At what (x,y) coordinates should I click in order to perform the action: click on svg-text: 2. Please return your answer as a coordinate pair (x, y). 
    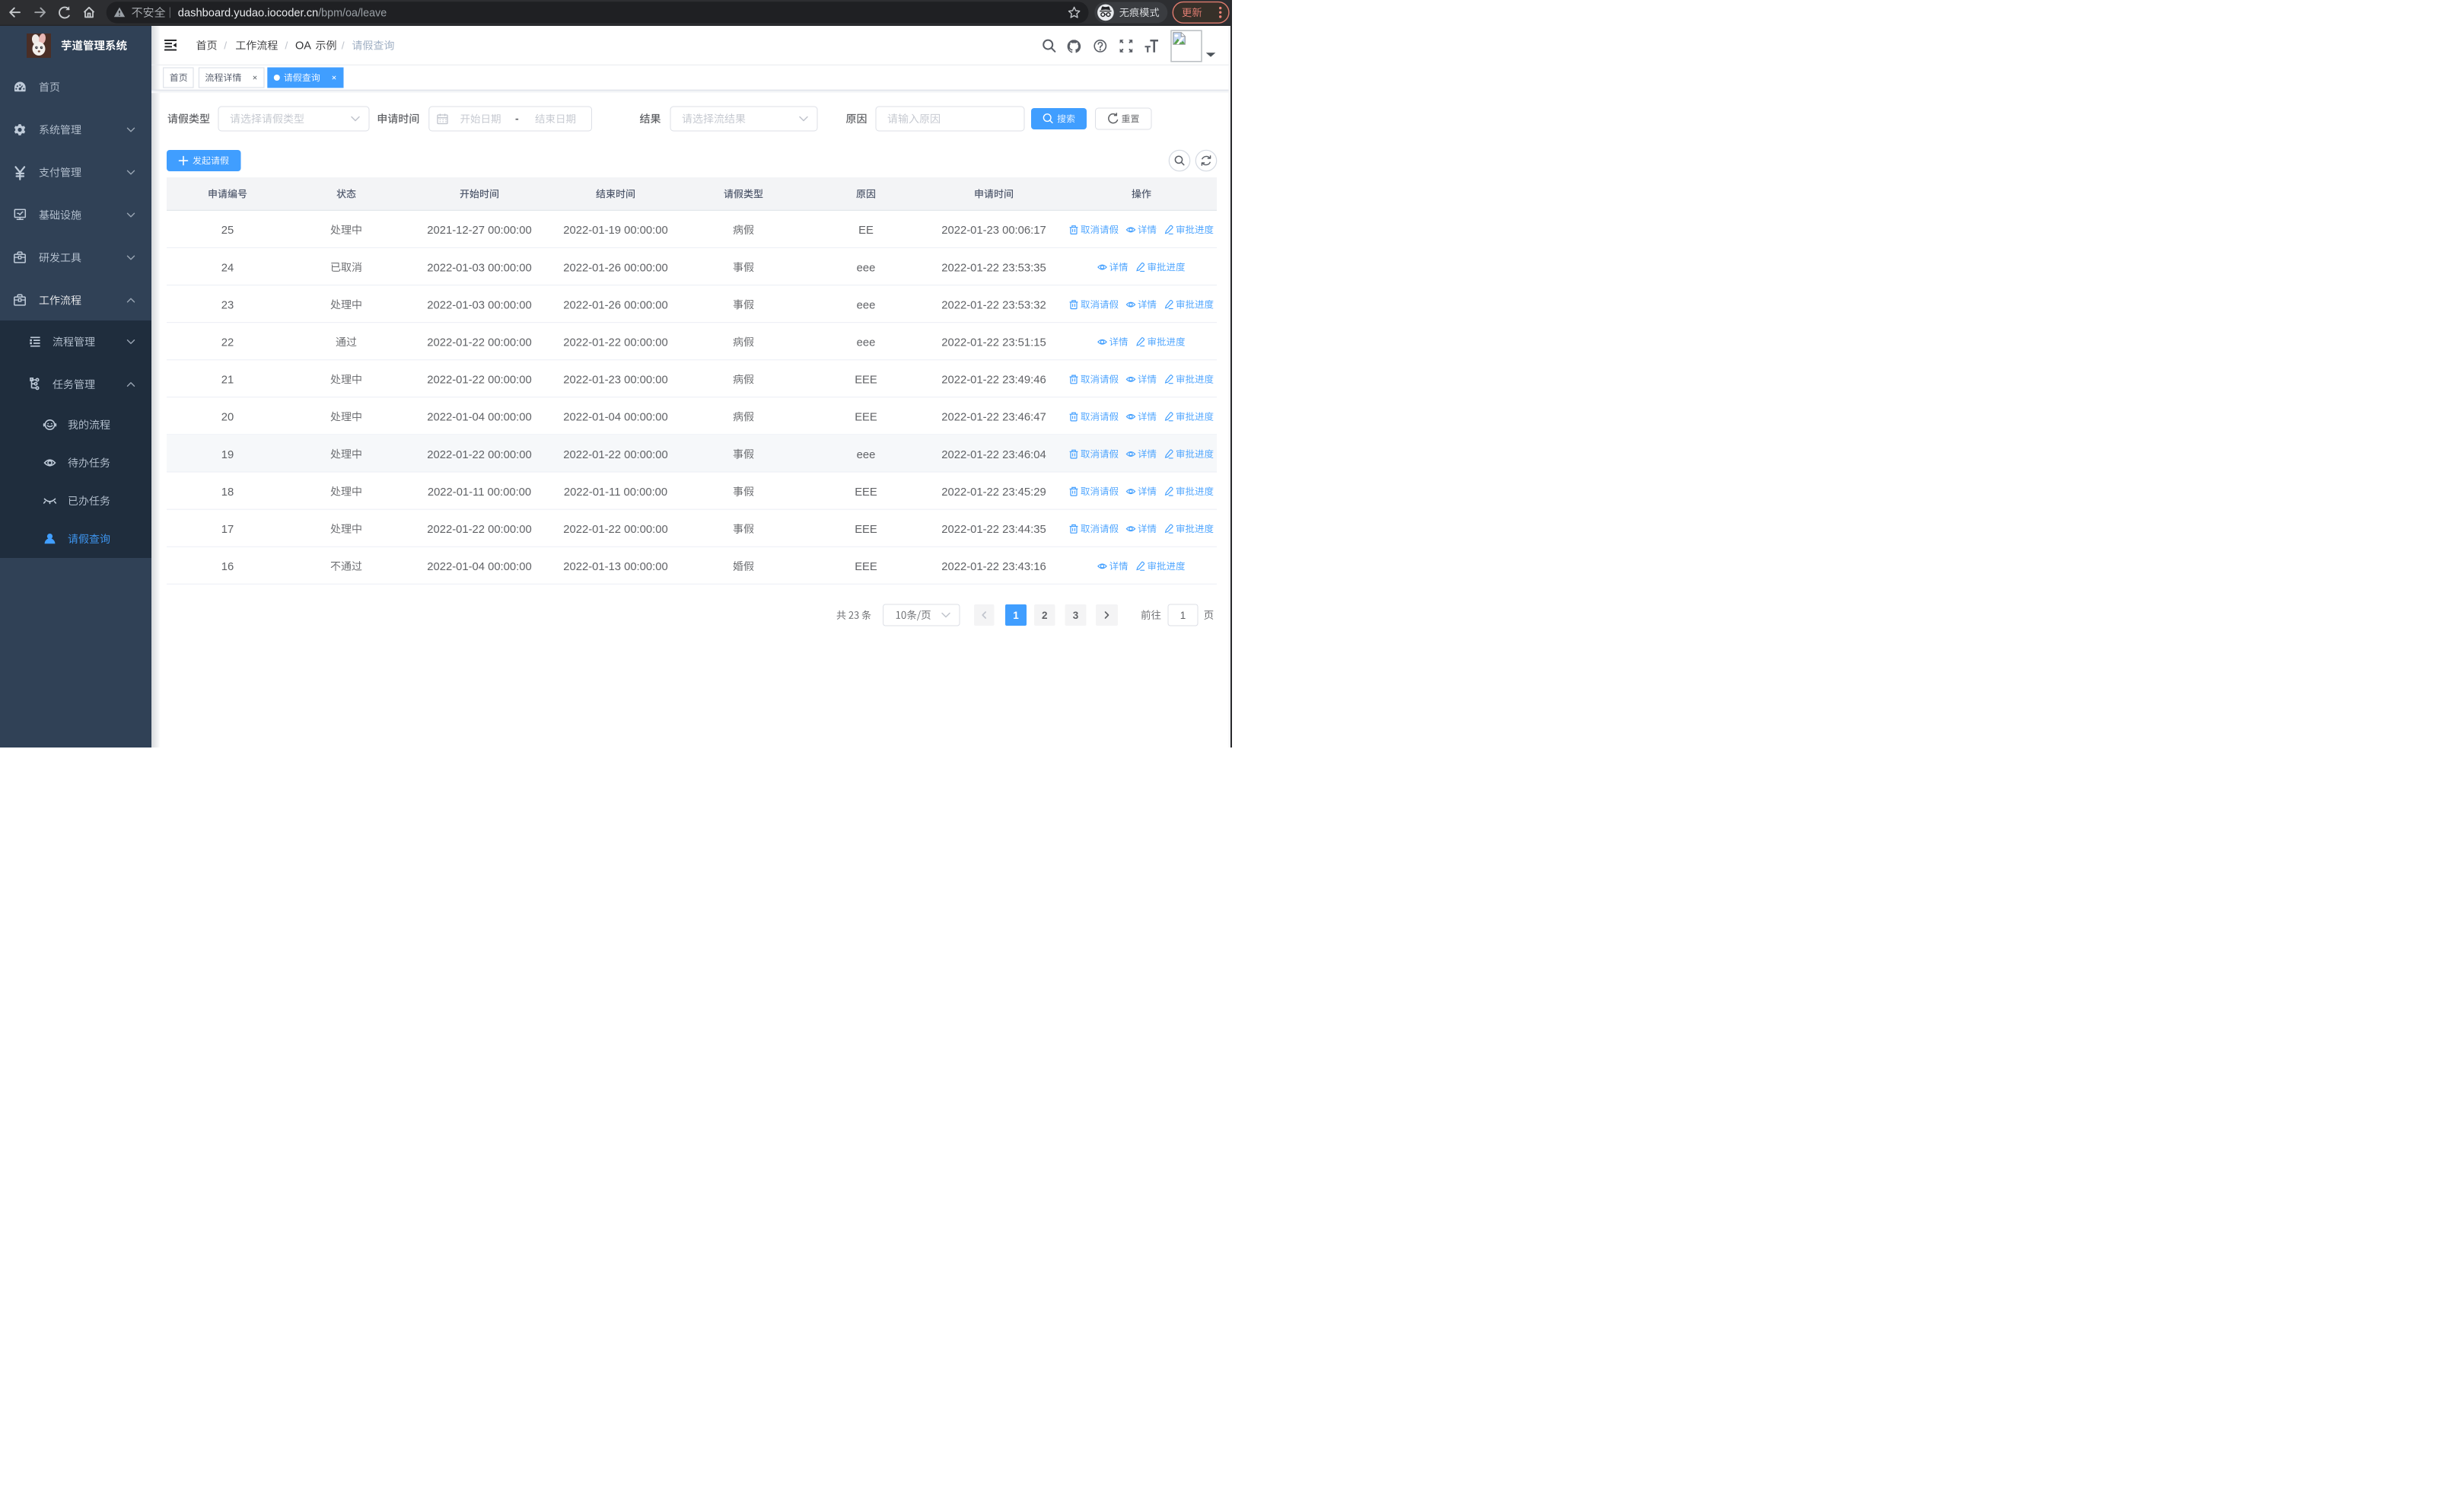
    Looking at the image, I should click on (1045, 615).